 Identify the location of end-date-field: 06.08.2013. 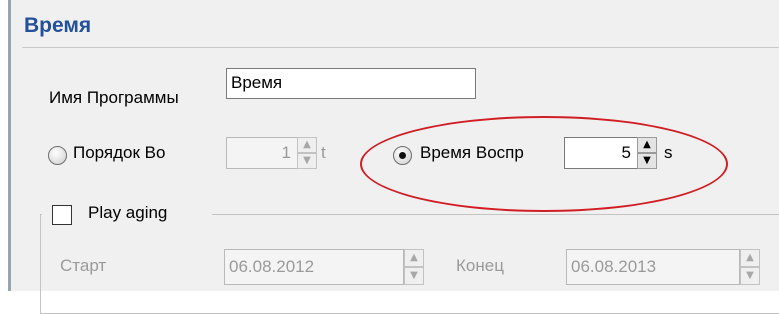
(653, 267).